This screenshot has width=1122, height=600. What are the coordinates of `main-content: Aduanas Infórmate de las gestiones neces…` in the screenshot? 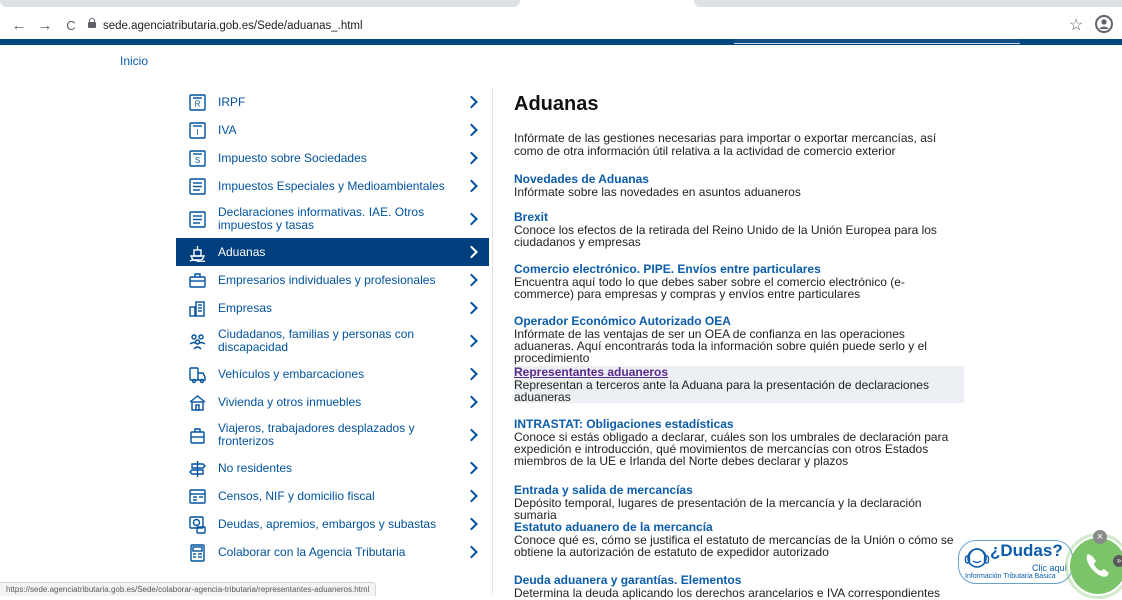 It's located at (739, 123).